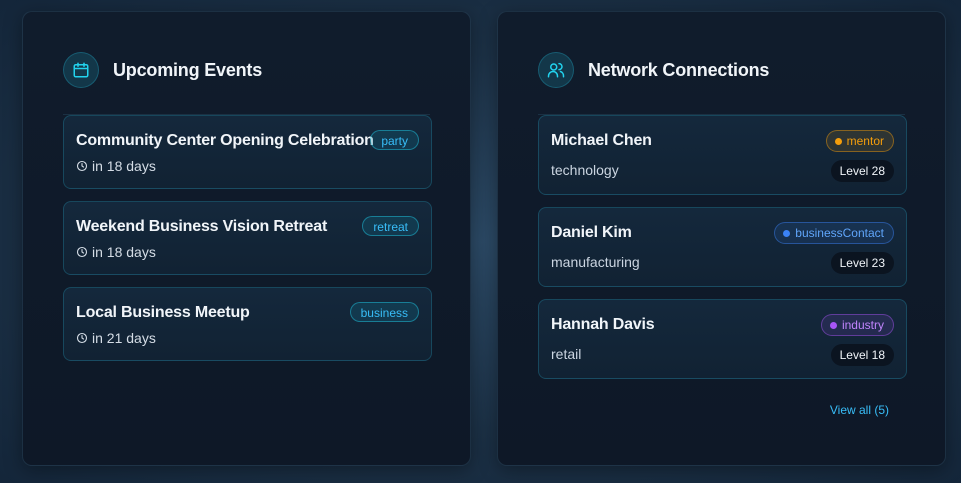 This screenshot has width=961, height=483. I want to click on connection-field: manufacturing, so click(595, 262).